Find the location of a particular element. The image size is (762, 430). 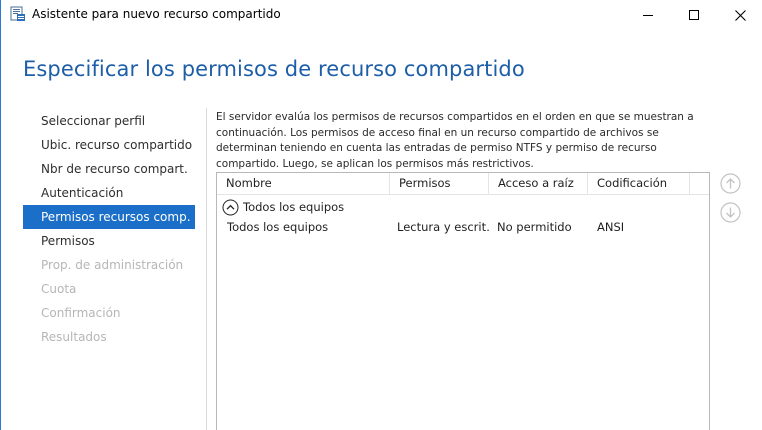

nav-item-resultados: Resultados is located at coordinates (74, 337).